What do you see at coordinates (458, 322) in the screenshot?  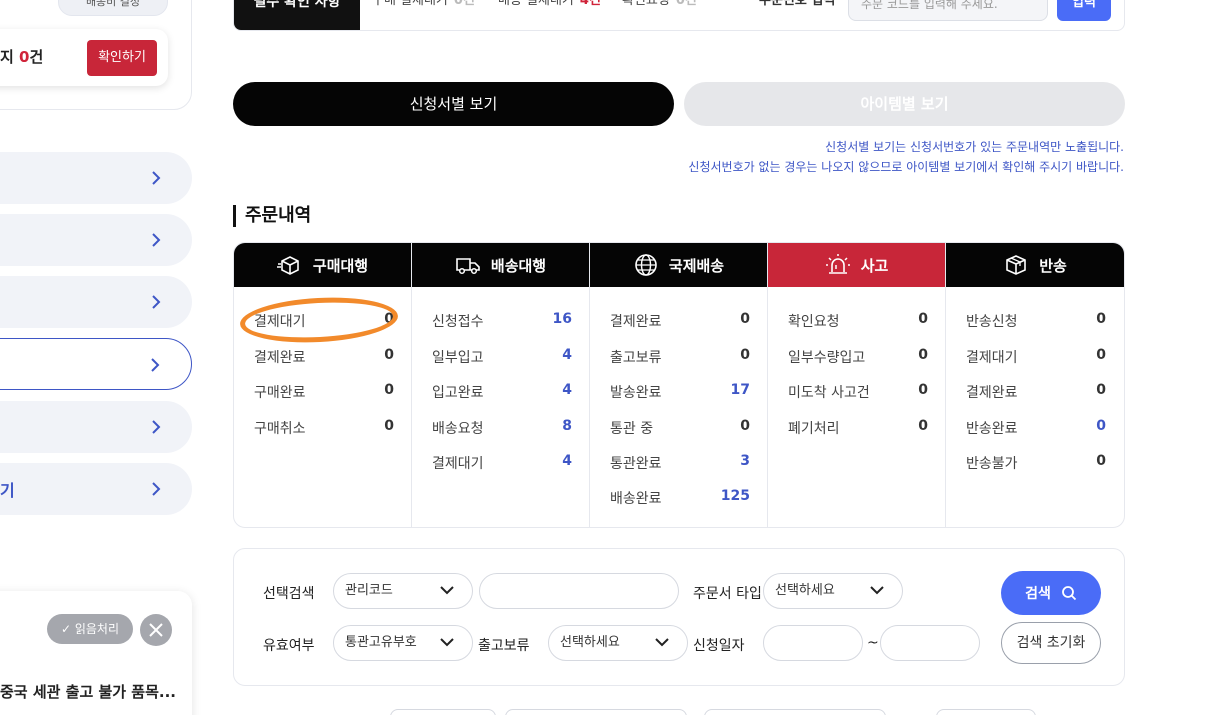 I see `row-label: 신청접수` at bounding box center [458, 322].